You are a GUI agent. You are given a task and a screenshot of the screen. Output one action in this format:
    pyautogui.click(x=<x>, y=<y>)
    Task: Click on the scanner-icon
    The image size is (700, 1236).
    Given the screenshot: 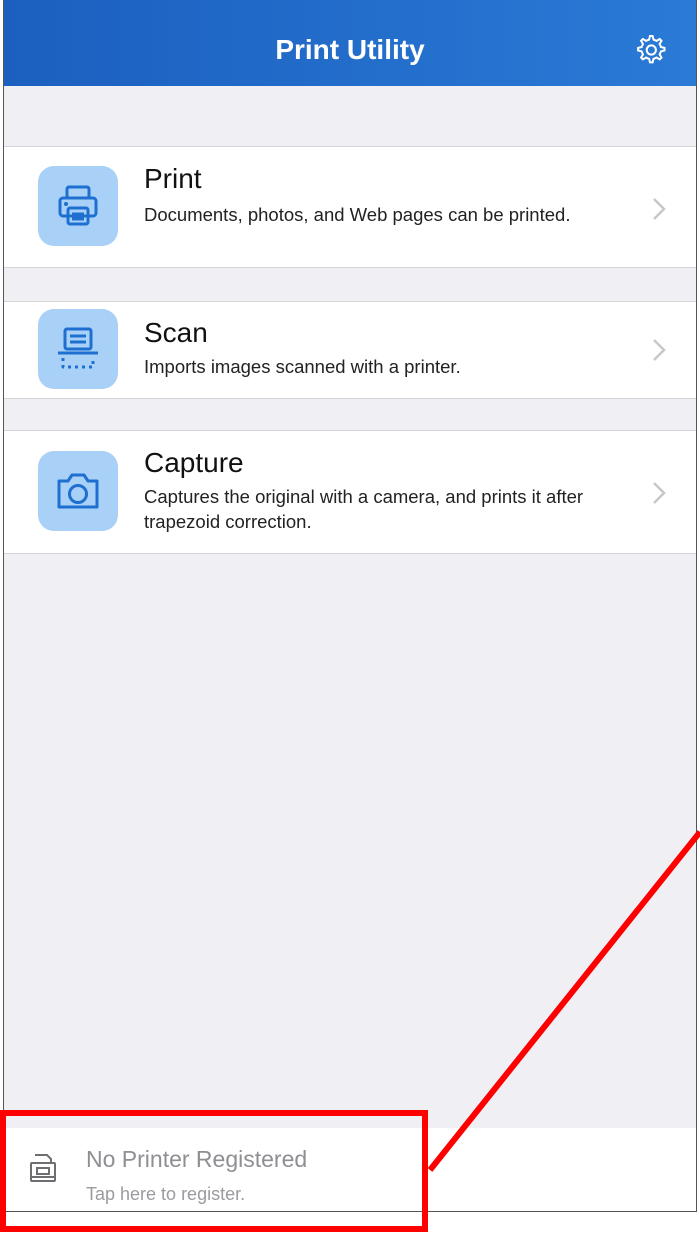 What is the action you would take?
    pyautogui.click(x=78, y=348)
    